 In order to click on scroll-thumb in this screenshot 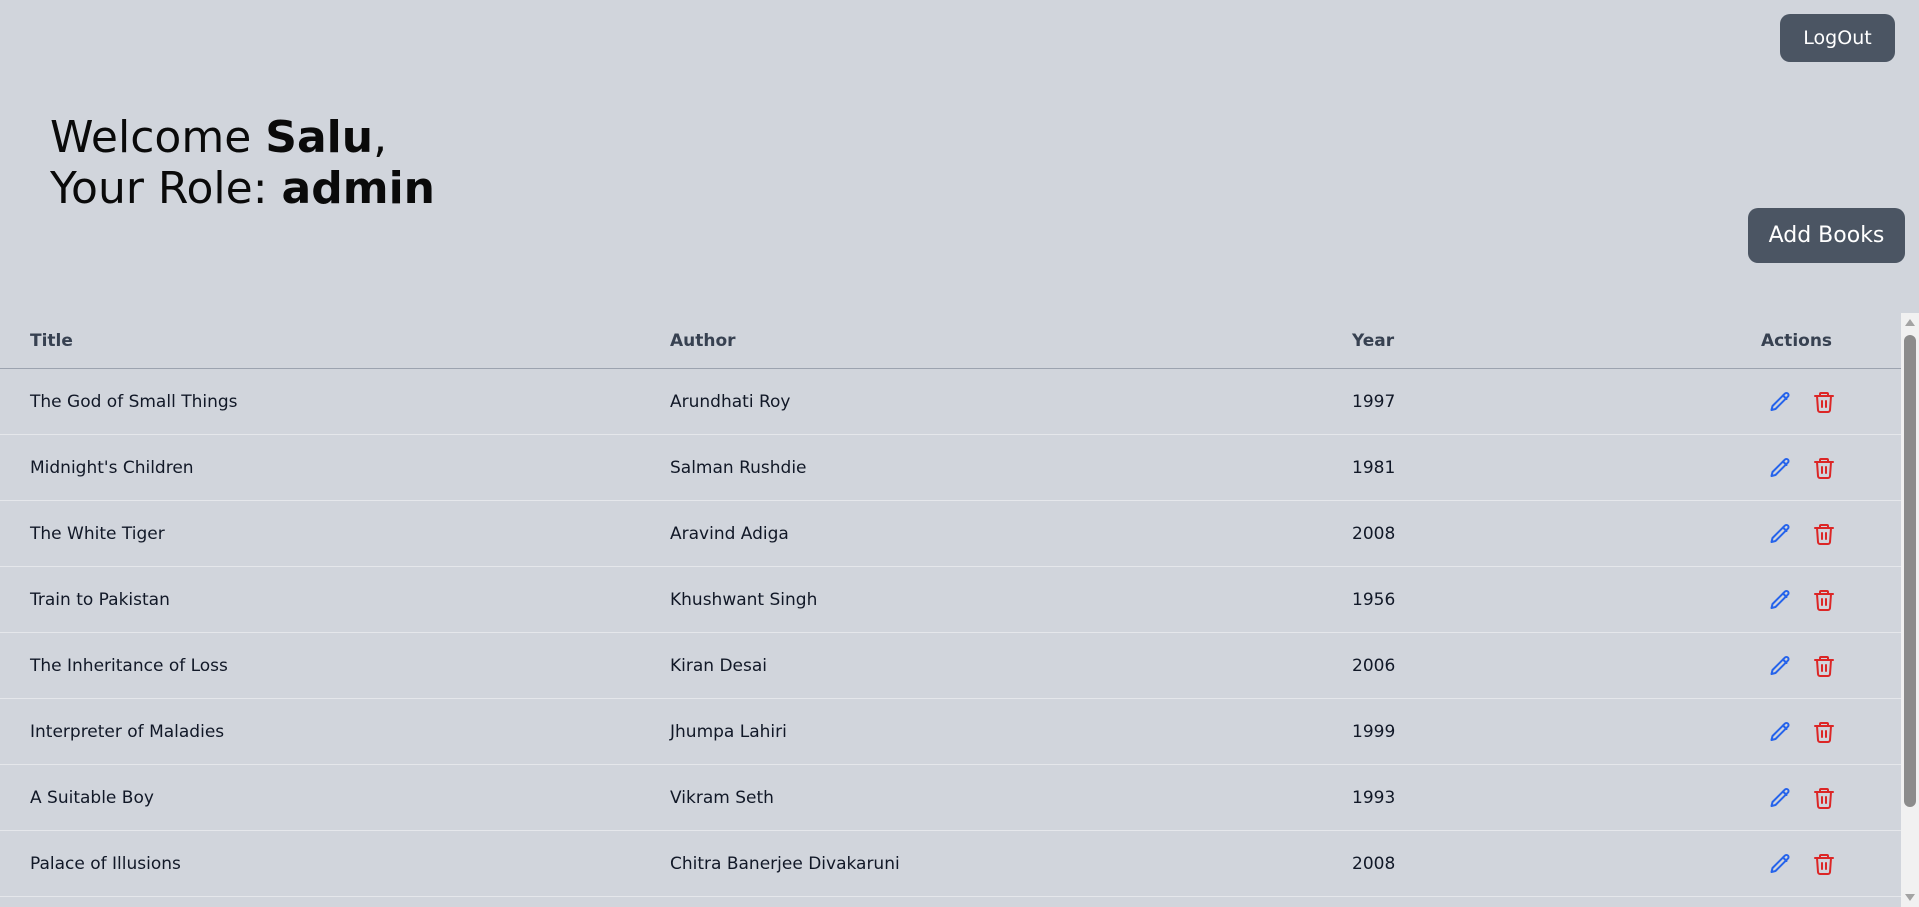, I will do `click(1910, 571)`.